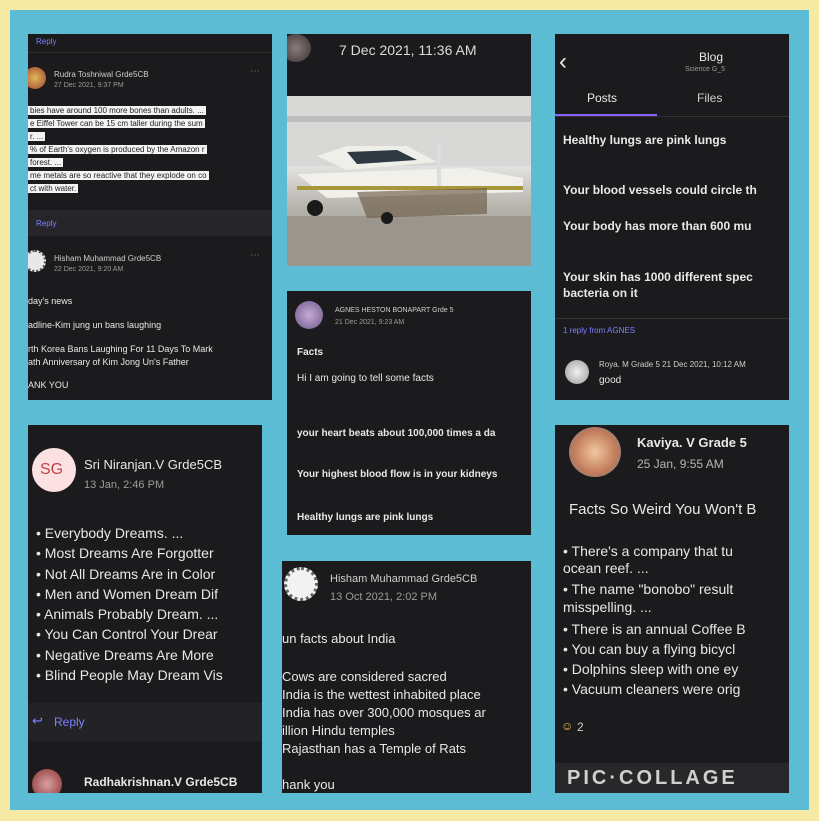 The image size is (819, 821). What do you see at coordinates (339, 638) in the screenshot?
I see `post-line: un facts about India` at bounding box center [339, 638].